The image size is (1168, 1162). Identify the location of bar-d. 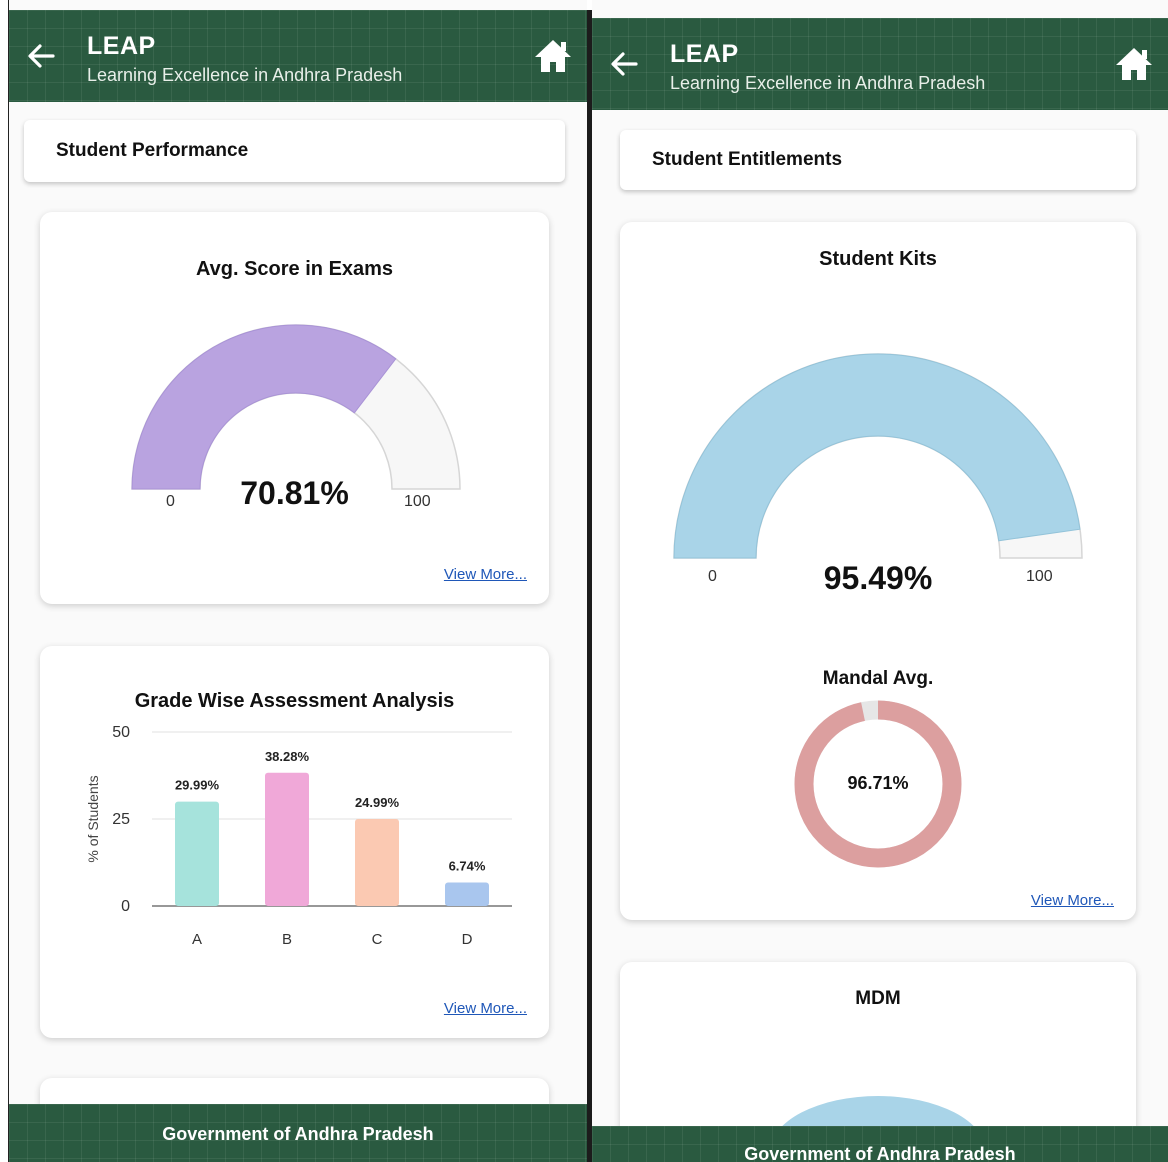
(467, 894).